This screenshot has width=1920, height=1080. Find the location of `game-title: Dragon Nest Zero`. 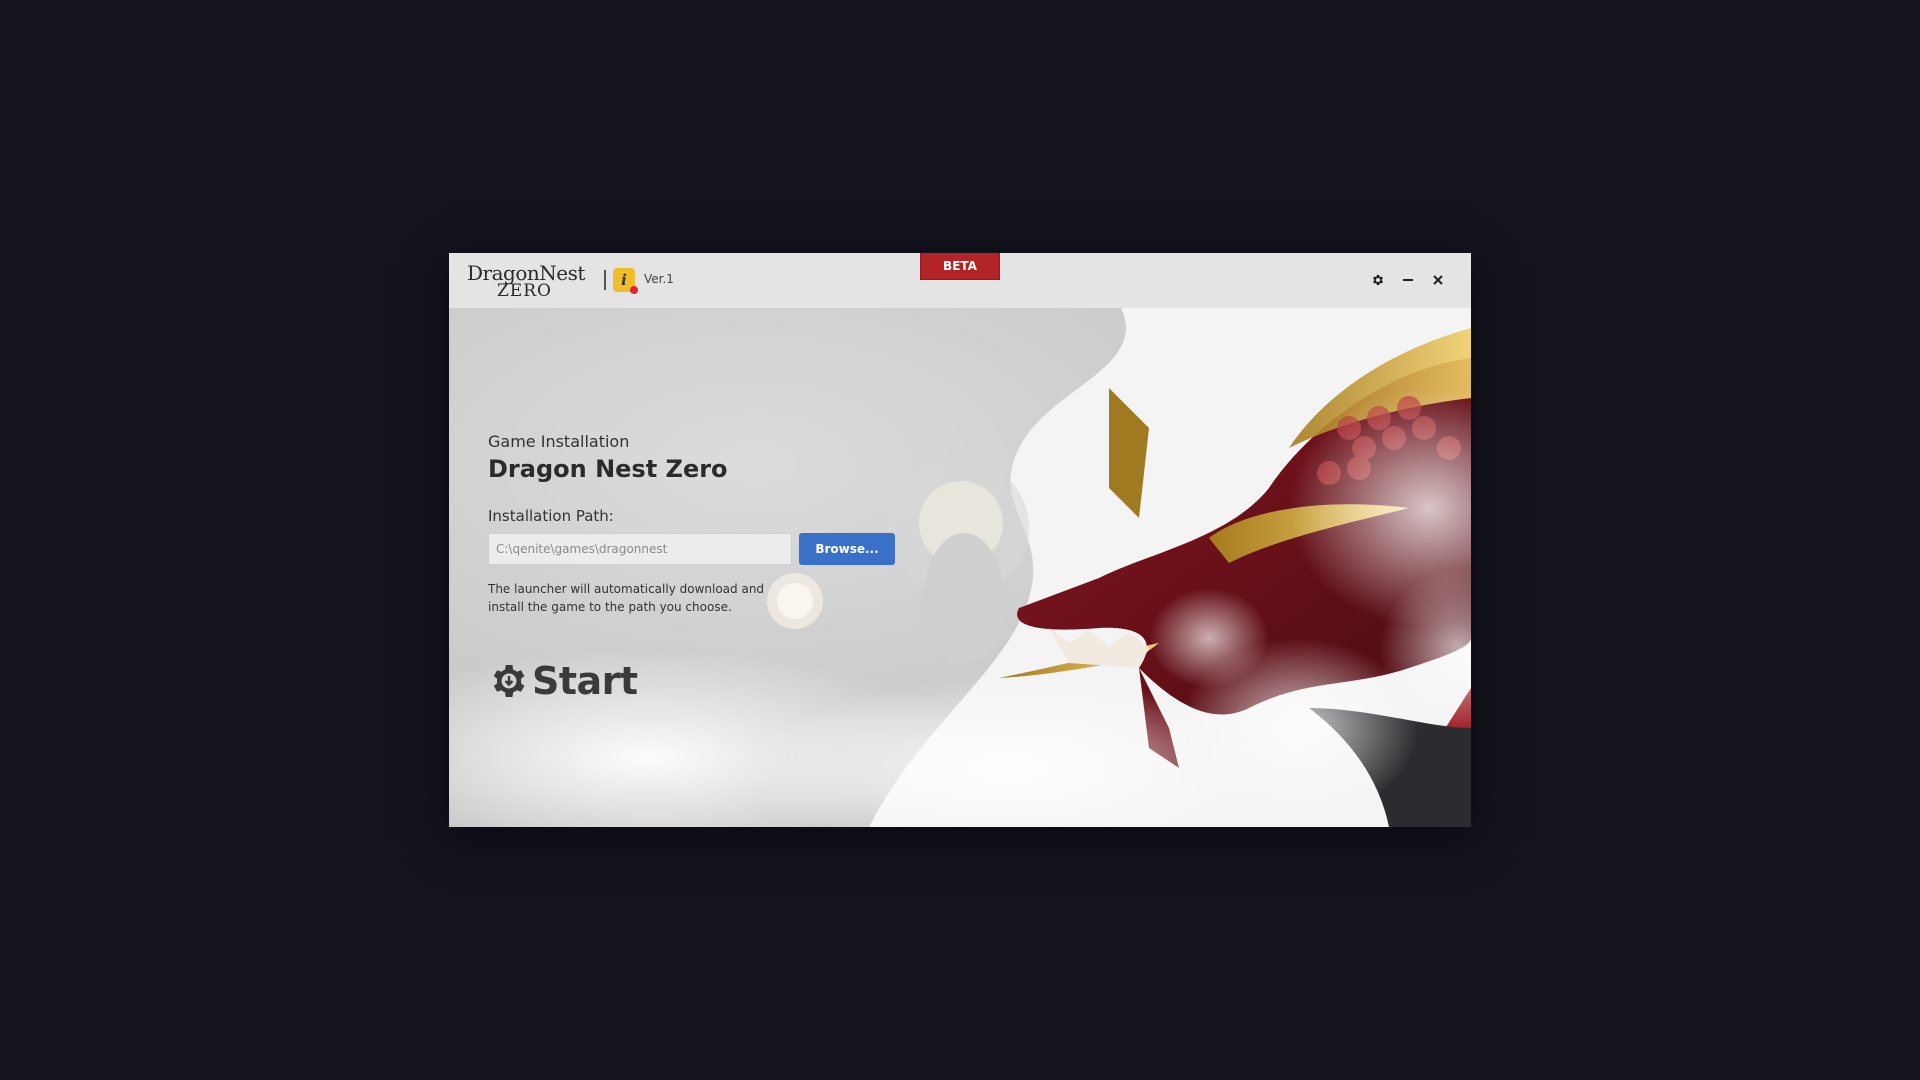

game-title: Dragon Nest Zero is located at coordinates (608, 469).